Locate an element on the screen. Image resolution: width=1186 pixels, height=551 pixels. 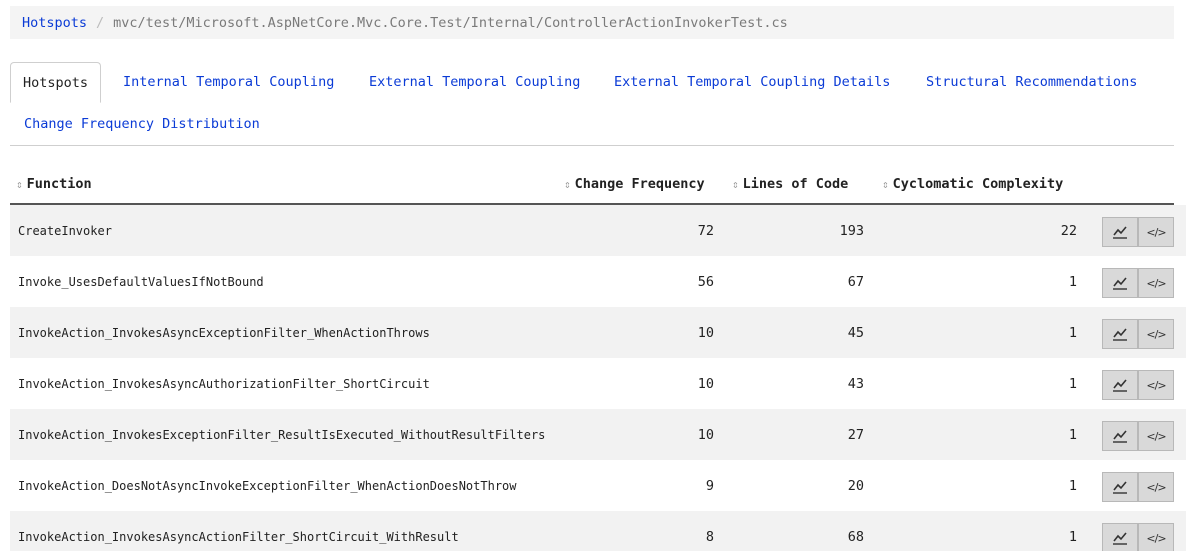
lines-of-code-cell: 20 is located at coordinates (855, 485).